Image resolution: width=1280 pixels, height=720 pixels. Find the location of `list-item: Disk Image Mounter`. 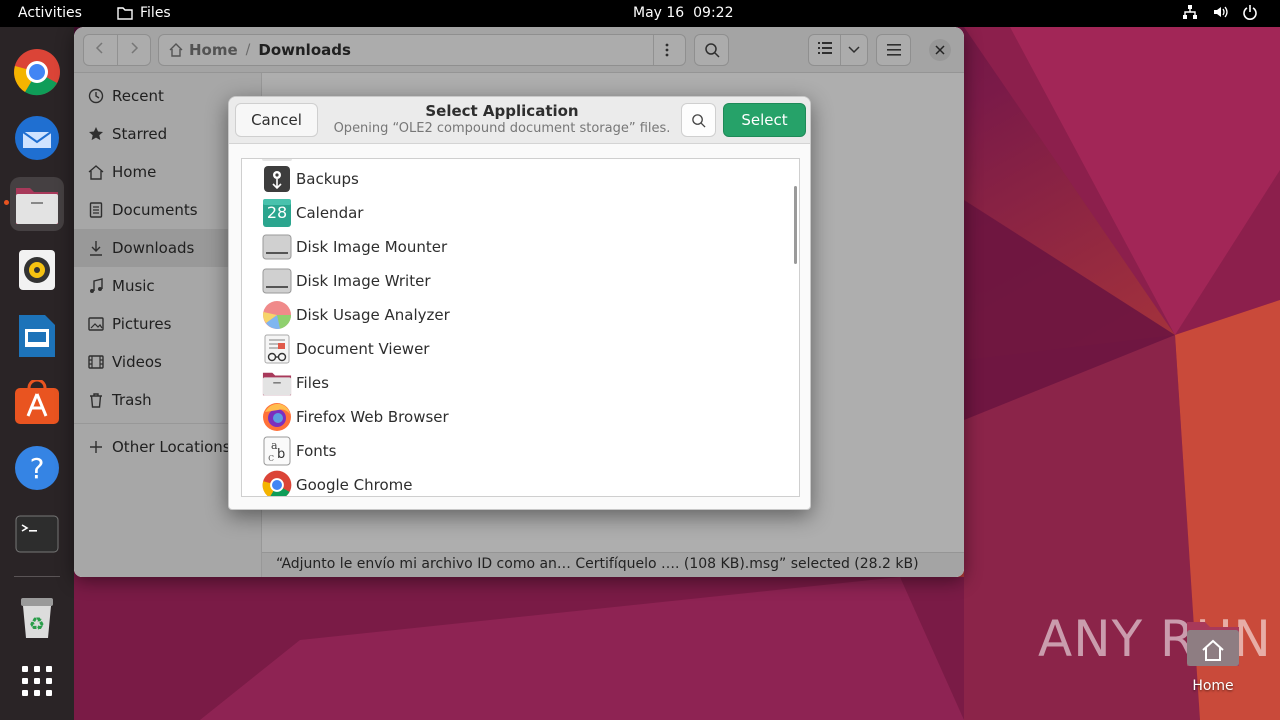

list-item: Disk Image Mounter is located at coordinates (520, 247).